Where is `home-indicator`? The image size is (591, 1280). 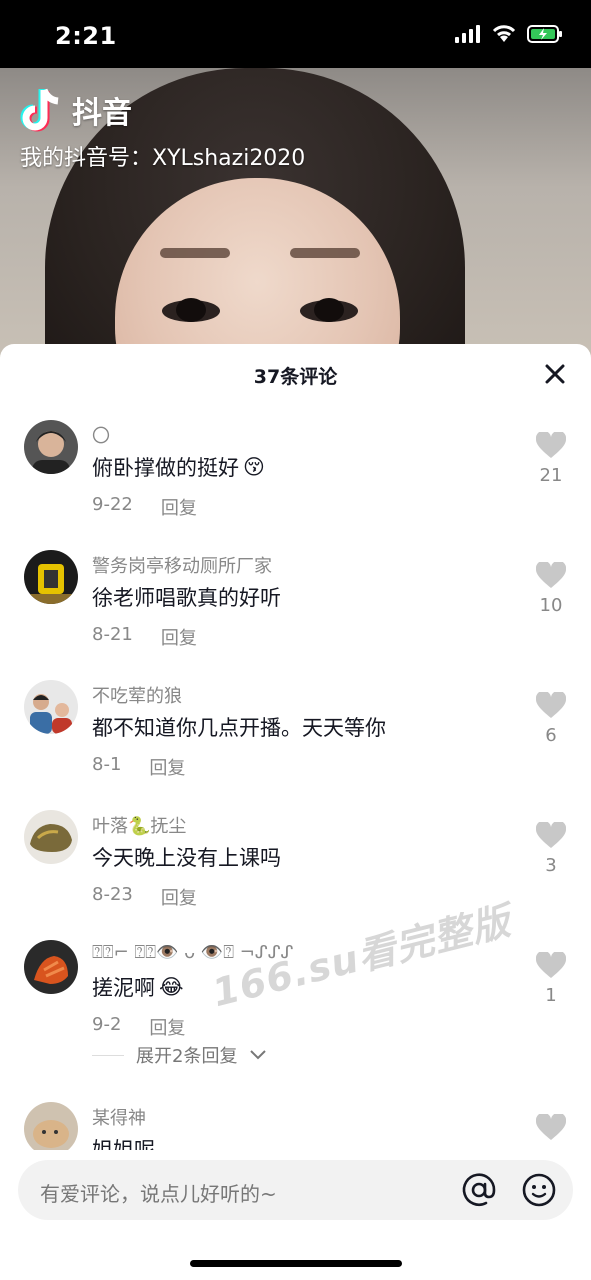 home-indicator is located at coordinates (296, 1263).